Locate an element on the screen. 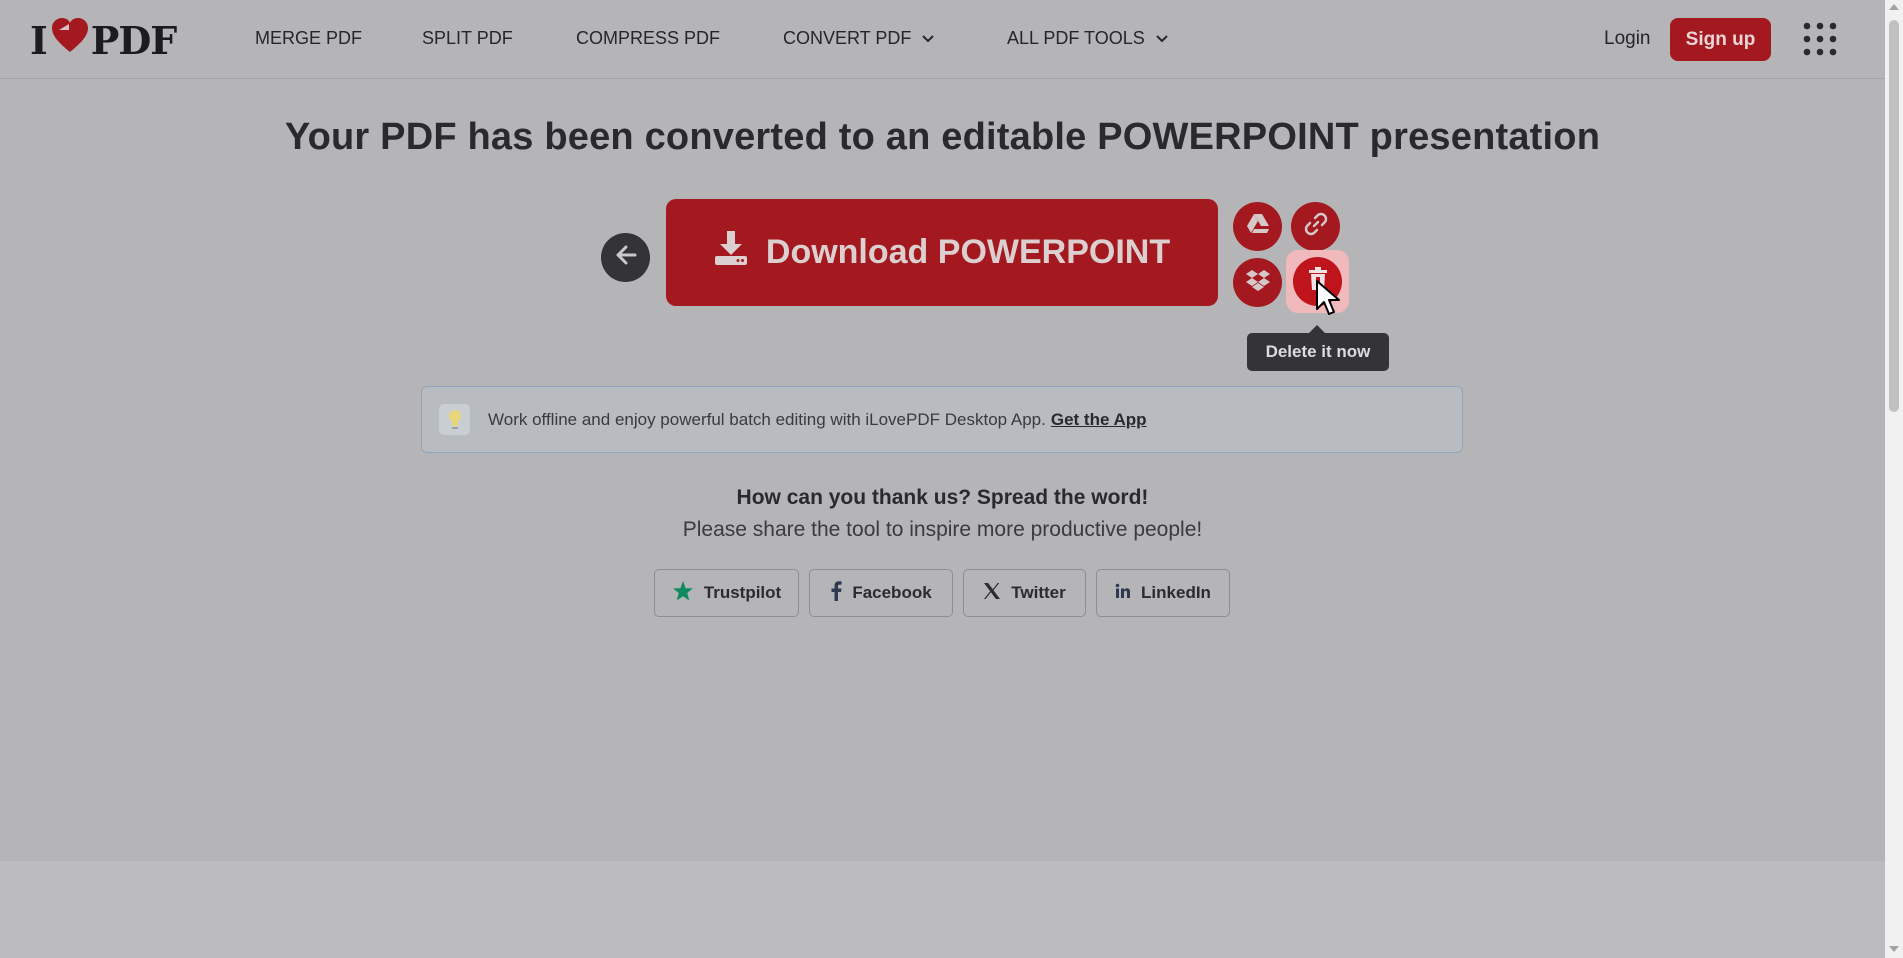 The width and height of the screenshot is (1903, 958). nav-split-pdf: SPLIT PDF is located at coordinates (467, 38).